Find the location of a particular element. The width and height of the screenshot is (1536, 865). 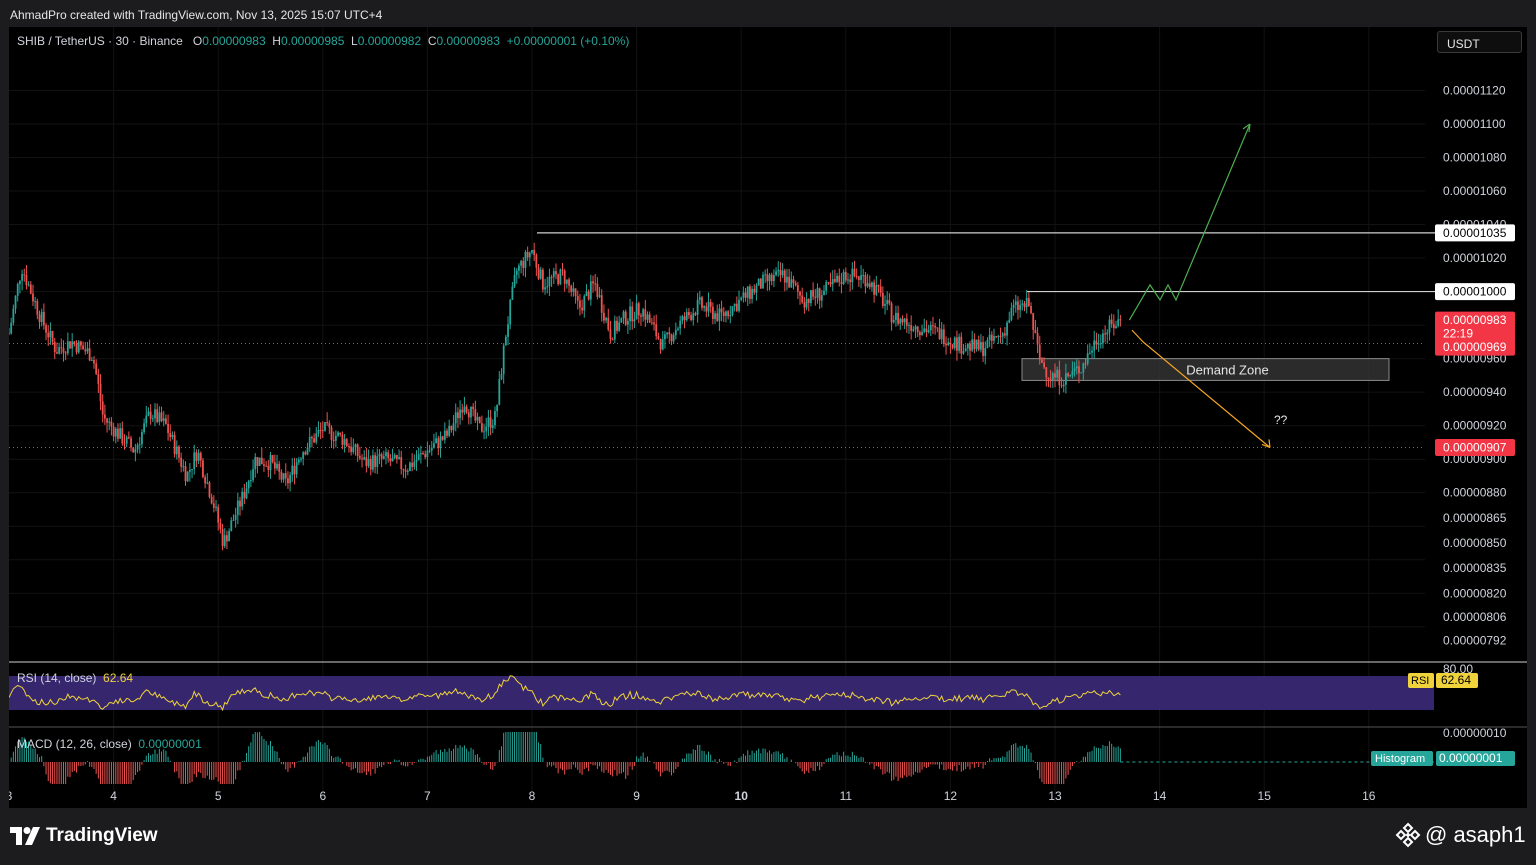

rsi-band is located at coordinates (721, 693).